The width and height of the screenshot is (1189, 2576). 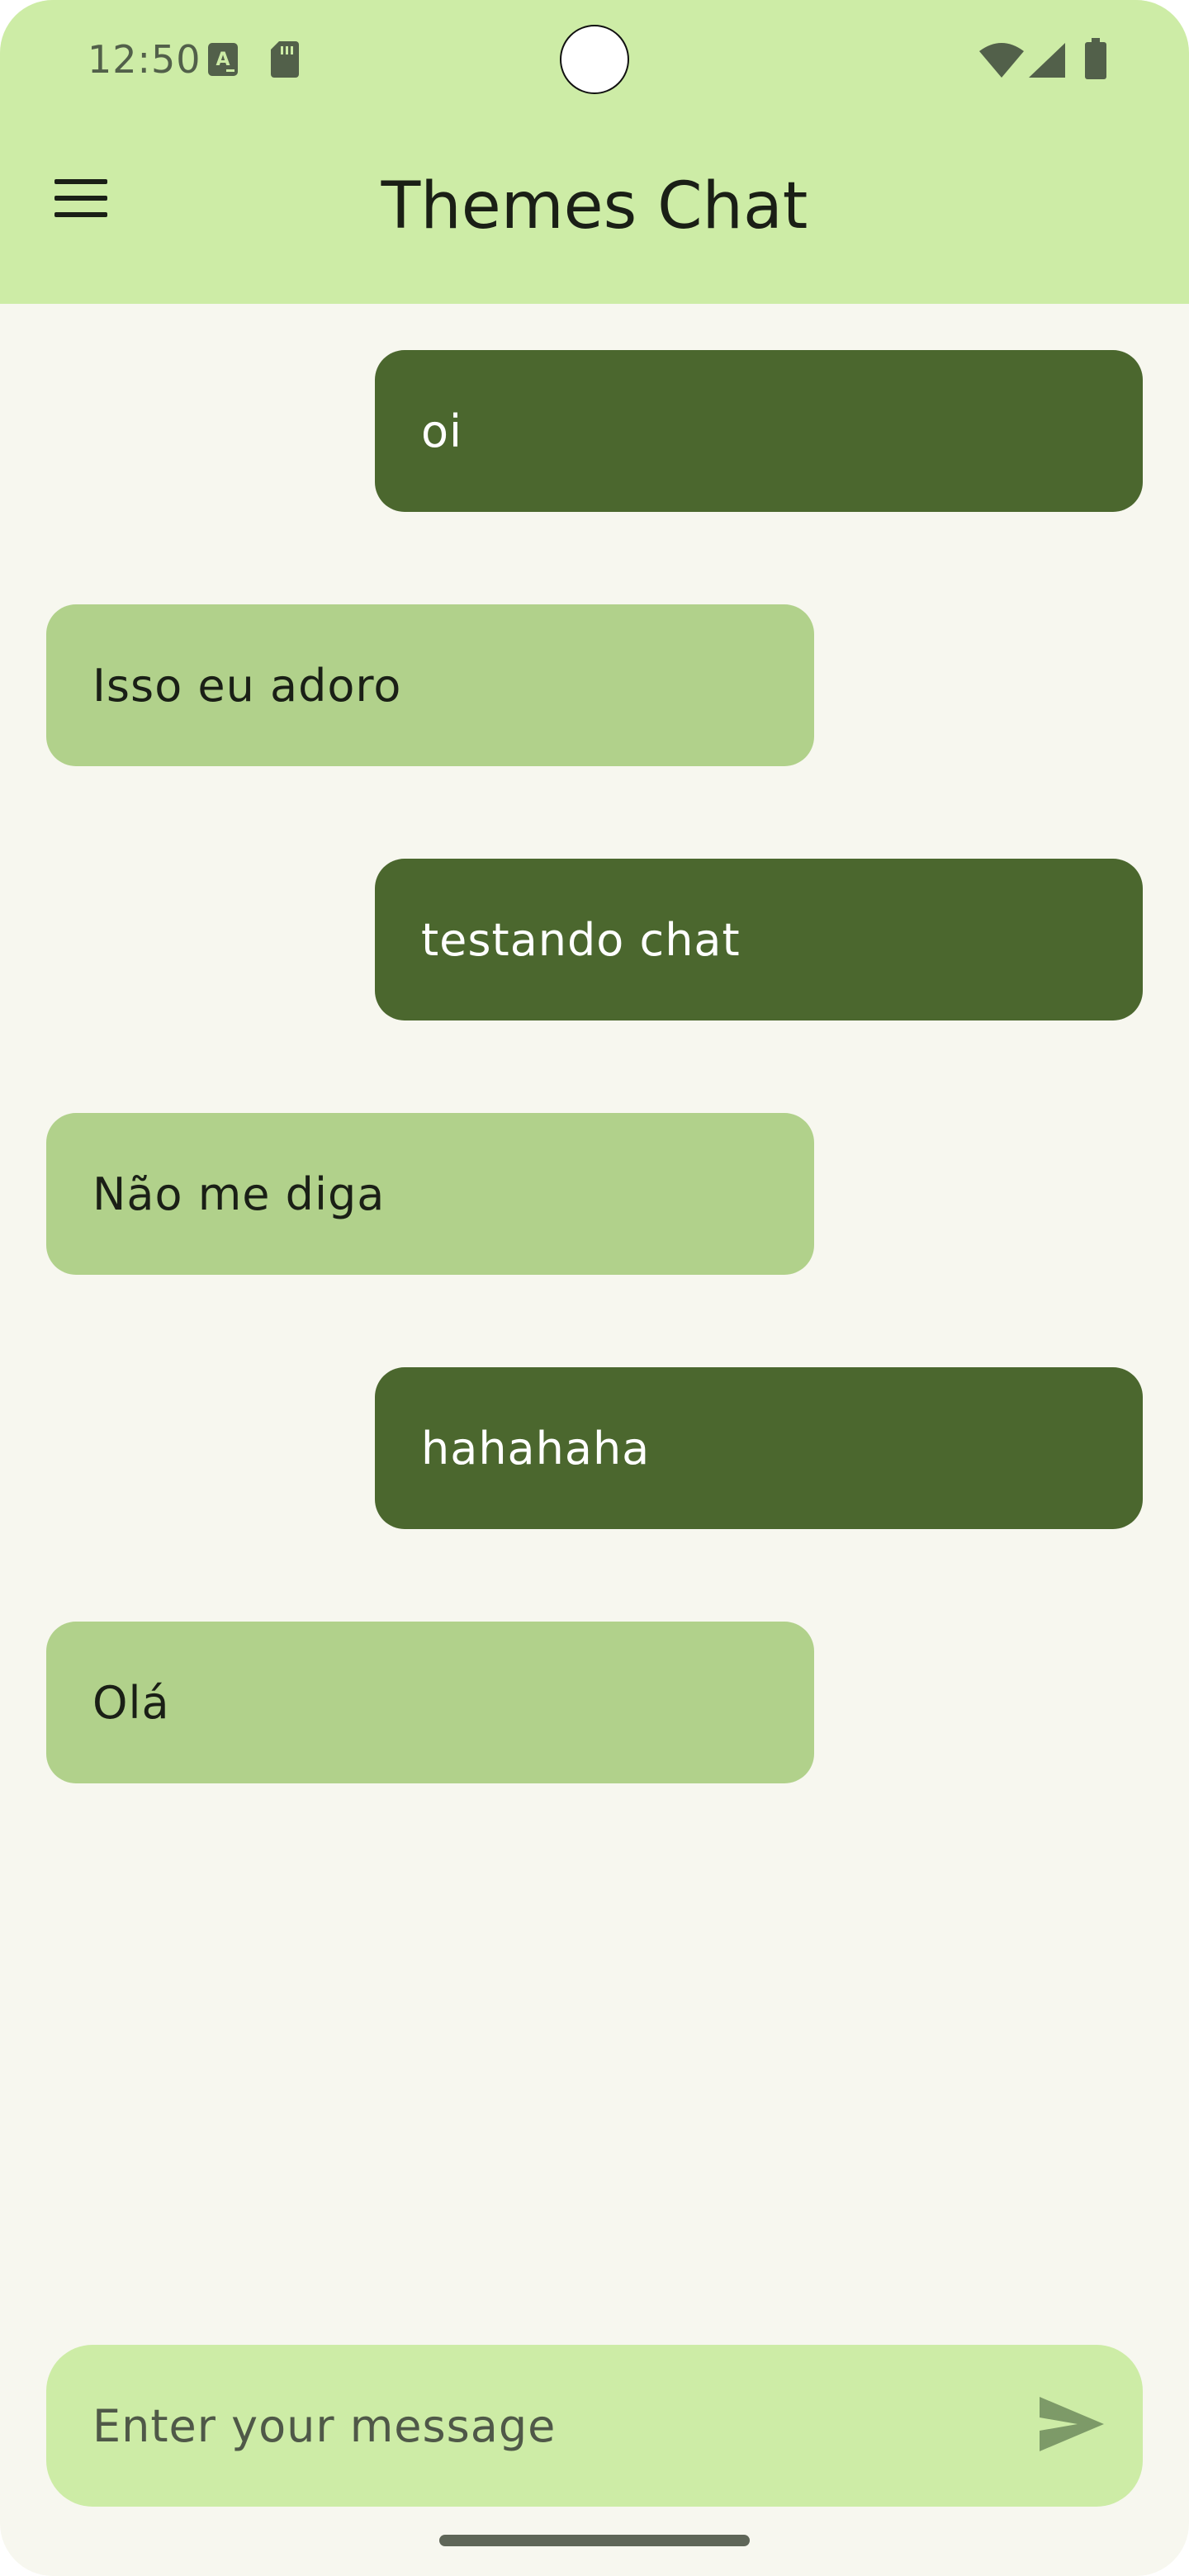 I want to click on message-text: Isso eu adoro, so click(x=247, y=685).